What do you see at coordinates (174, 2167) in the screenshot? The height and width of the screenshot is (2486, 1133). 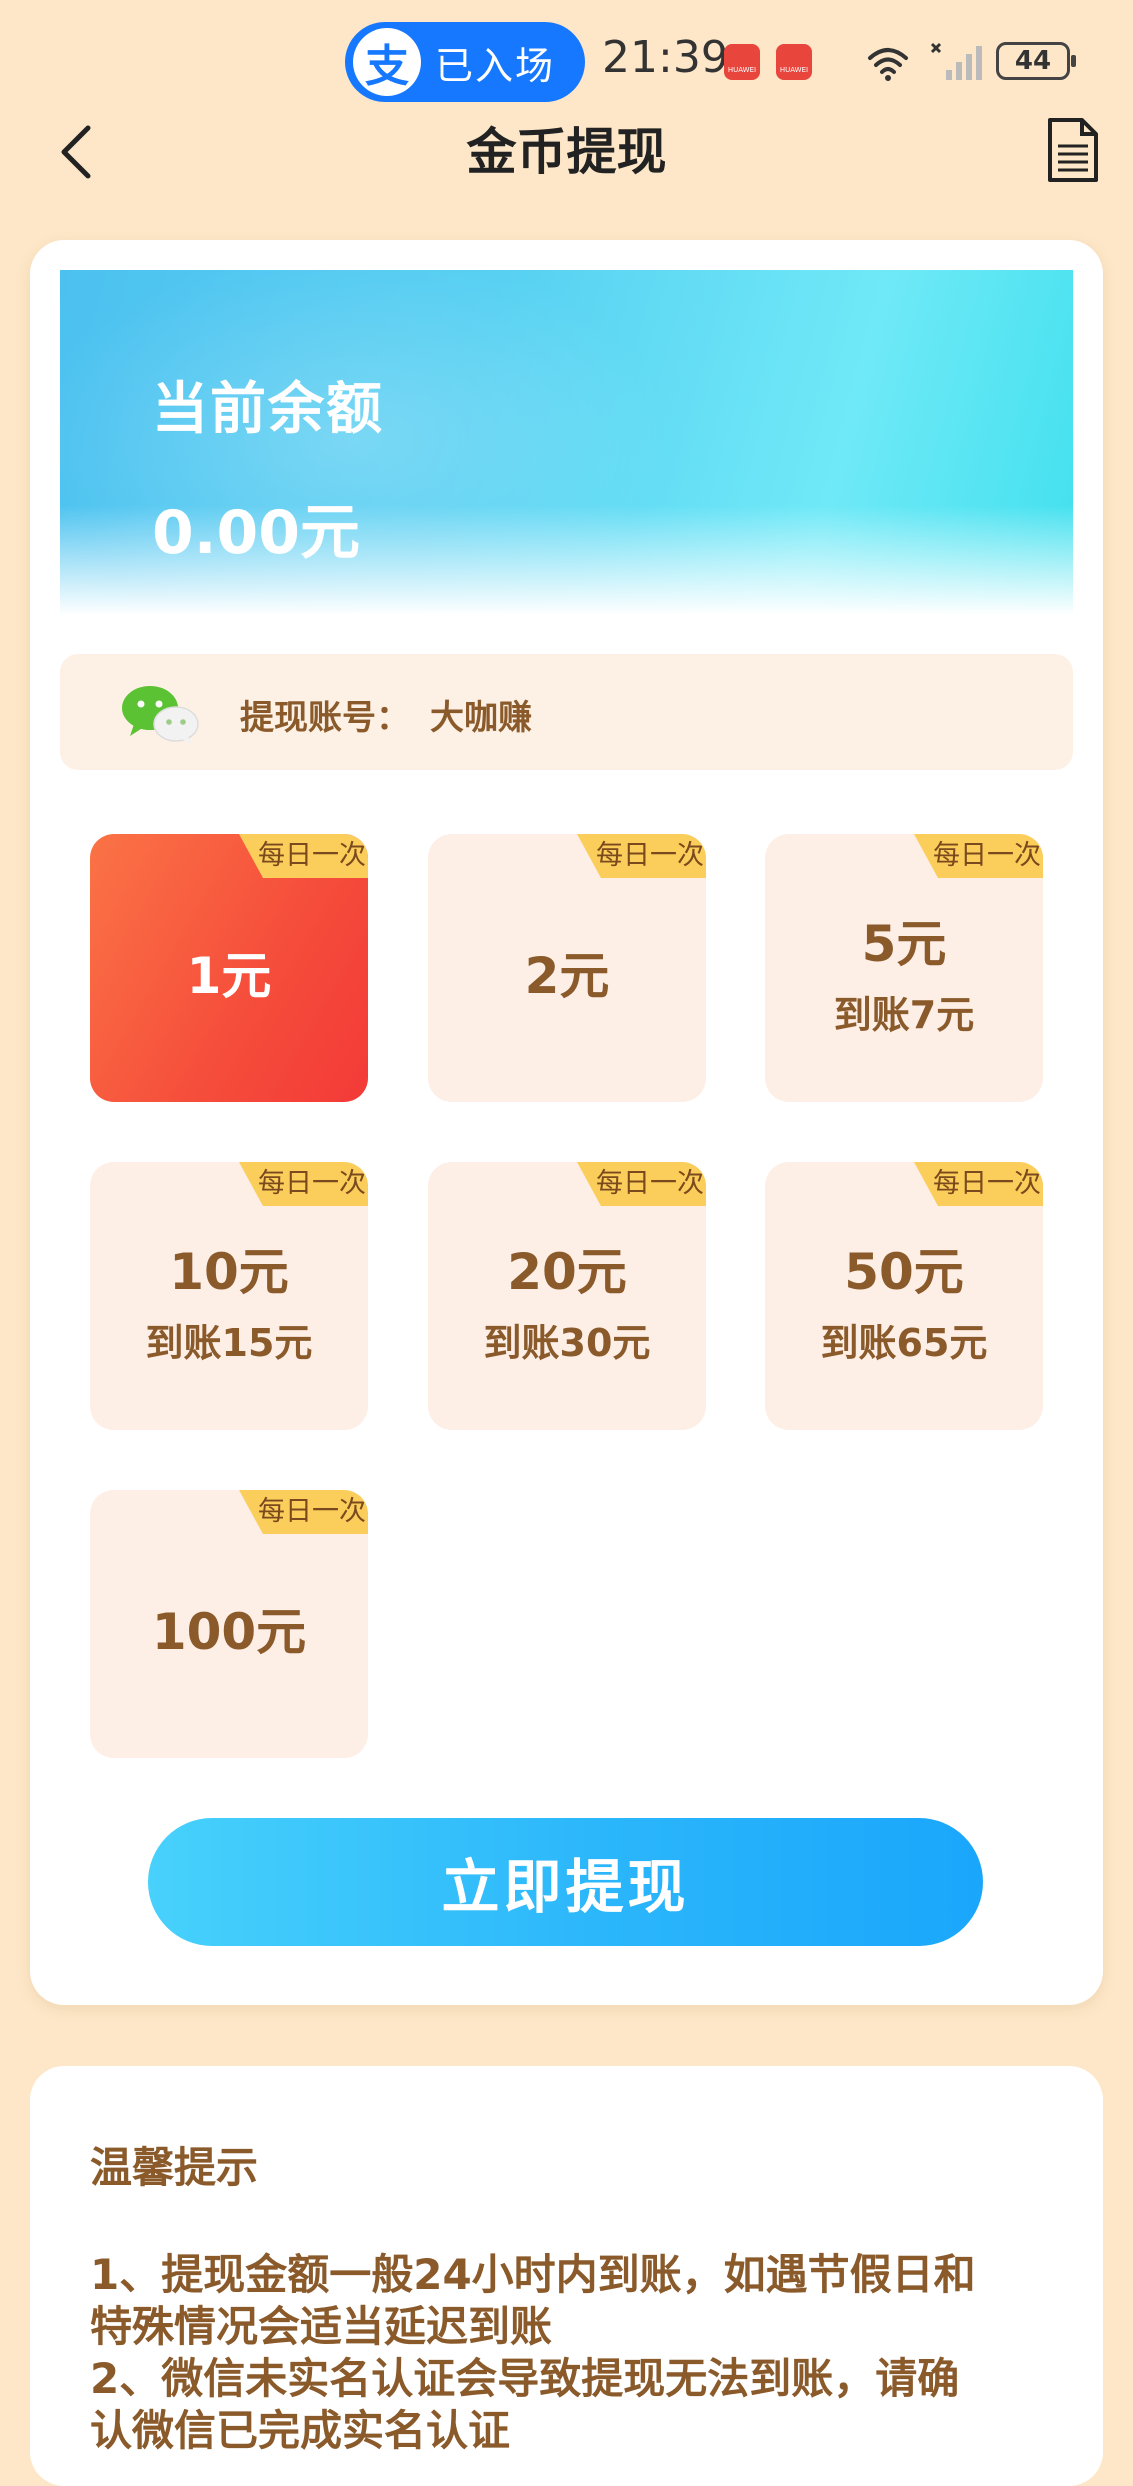 I see `tips-title: 温馨提示` at bounding box center [174, 2167].